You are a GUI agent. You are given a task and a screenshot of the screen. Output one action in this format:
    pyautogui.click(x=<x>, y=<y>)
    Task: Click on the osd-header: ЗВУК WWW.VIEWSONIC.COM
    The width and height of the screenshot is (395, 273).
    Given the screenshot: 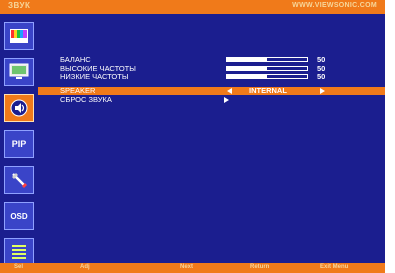 What is the action you would take?
    pyautogui.click(x=192, y=7)
    